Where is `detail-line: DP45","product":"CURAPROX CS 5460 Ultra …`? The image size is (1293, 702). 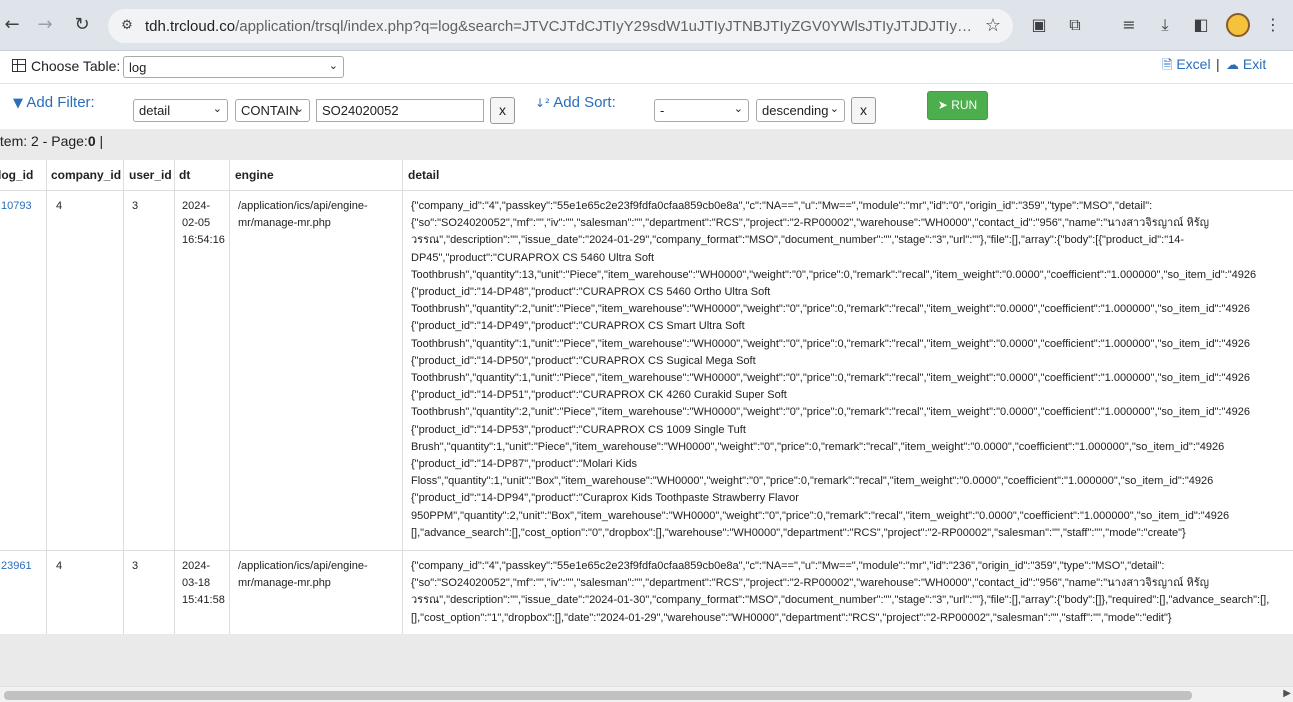
detail-line: DP45","product":"CURAPROX CS 5460 Ultra … is located at coordinates (533, 257).